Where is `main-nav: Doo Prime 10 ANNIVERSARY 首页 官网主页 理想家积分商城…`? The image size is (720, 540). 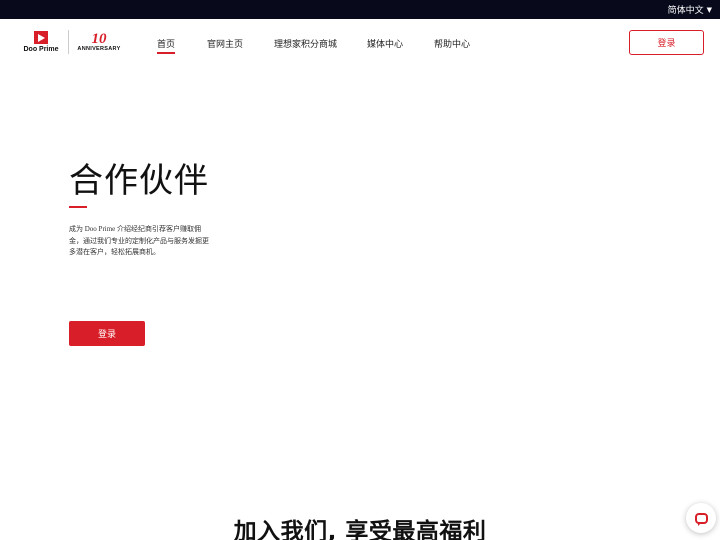
main-nav: Doo Prime 10 ANNIVERSARY 首页 官网主页 理想家积分商城… is located at coordinates (360, 42).